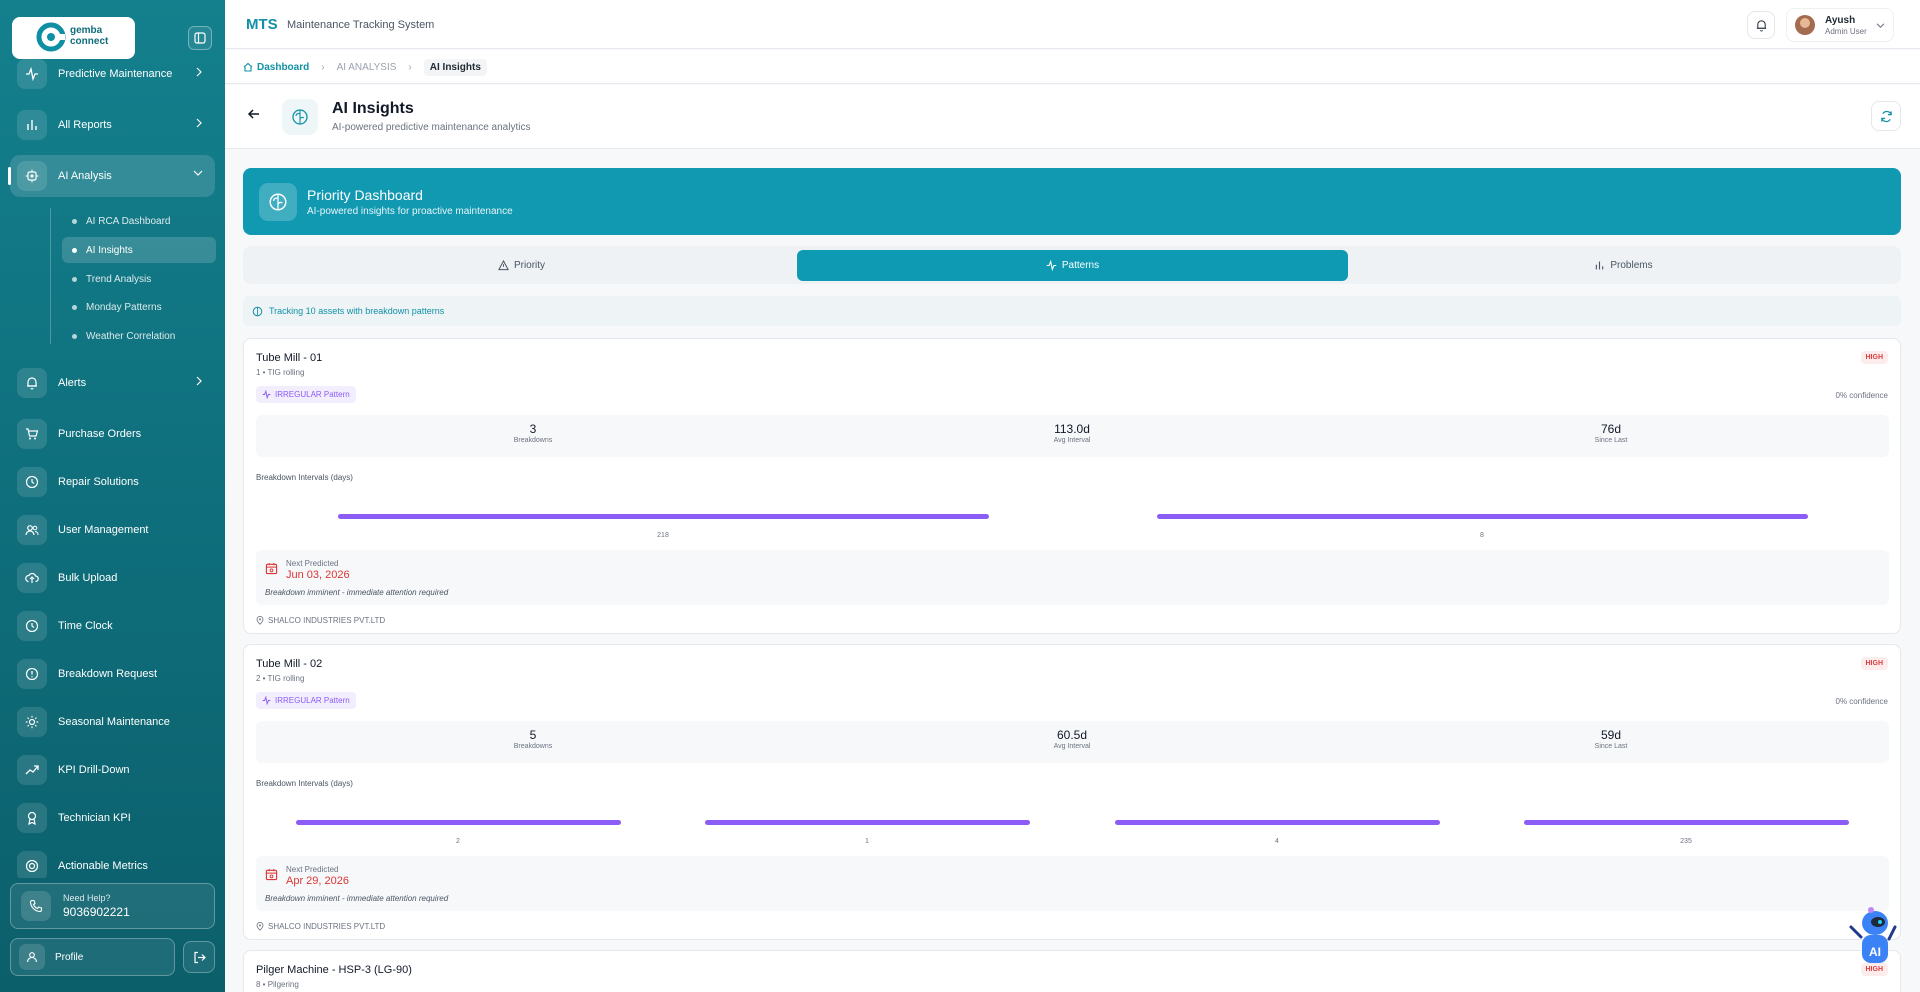 Image resolution: width=1920 pixels, height=992 pixels. Describe the element at coordinates (92, 957) in the screenshot. I see `profile-button: Profile` at that location.